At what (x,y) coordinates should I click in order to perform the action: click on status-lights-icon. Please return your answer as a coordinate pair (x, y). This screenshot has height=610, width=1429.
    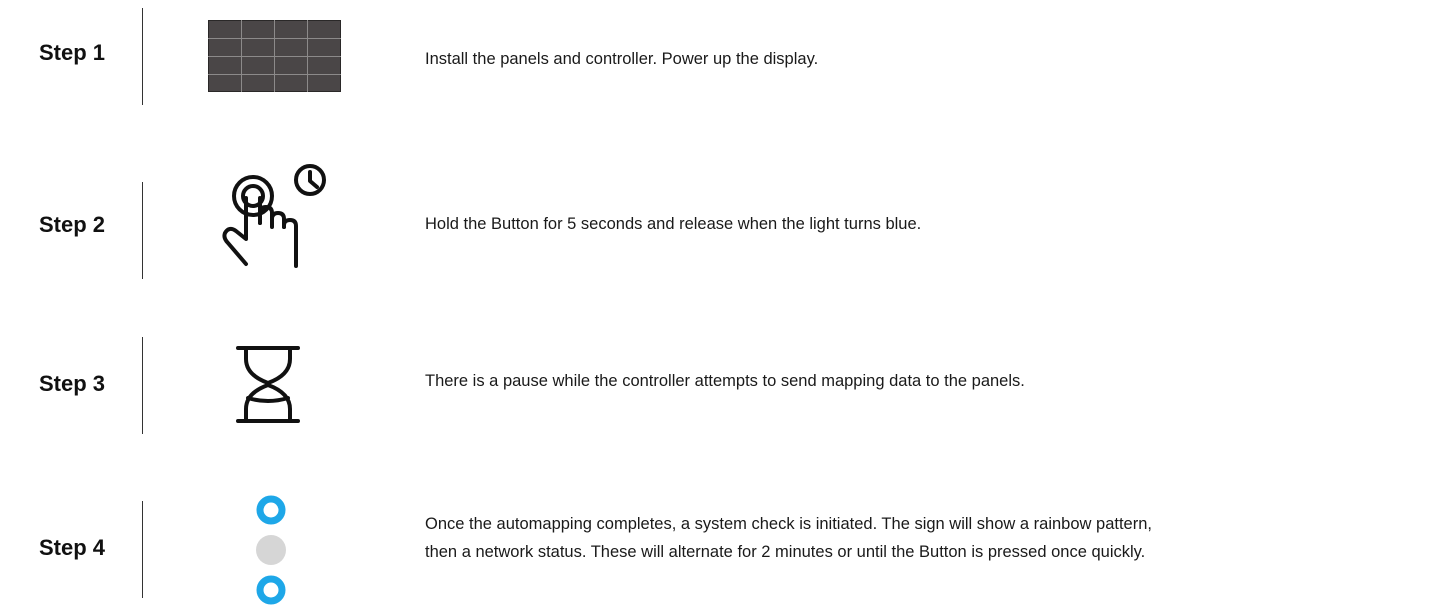
    Looking at the image, I should click on (271, 550).